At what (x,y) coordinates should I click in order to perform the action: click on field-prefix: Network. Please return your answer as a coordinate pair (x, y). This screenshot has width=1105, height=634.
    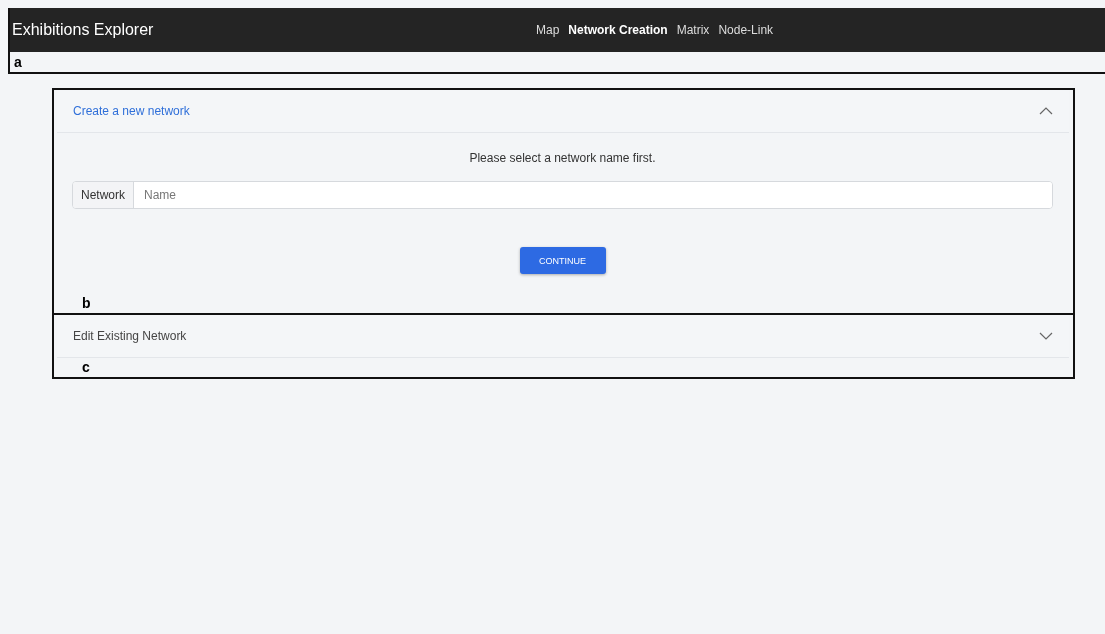
    Looking at the image, I should click on (103, 195).